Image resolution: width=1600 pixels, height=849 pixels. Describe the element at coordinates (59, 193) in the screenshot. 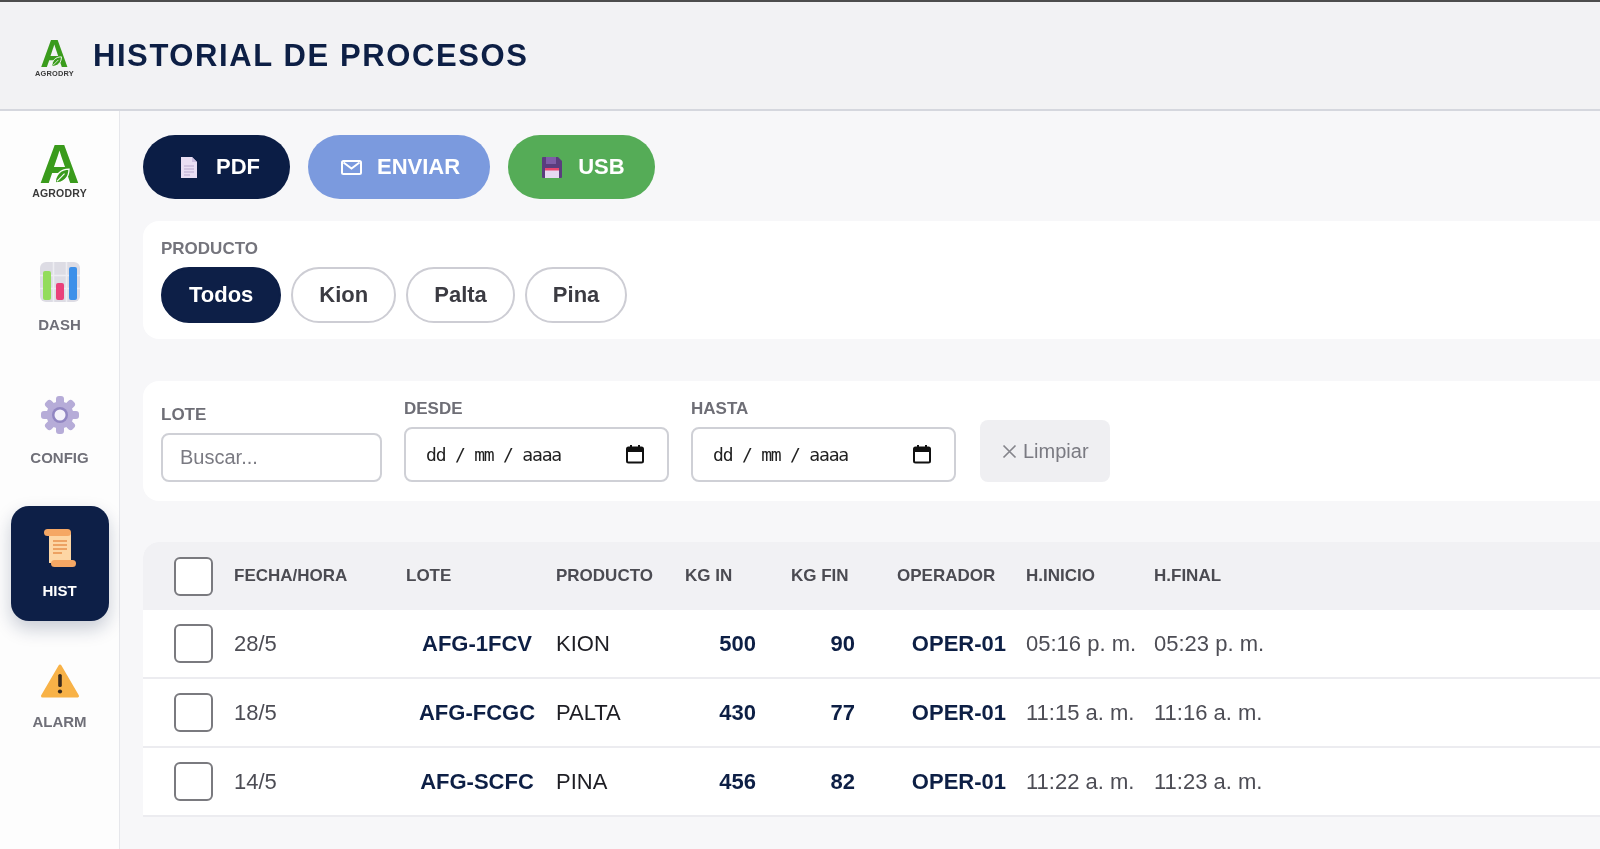

I see `brand-name: AGRODRY` at that location.